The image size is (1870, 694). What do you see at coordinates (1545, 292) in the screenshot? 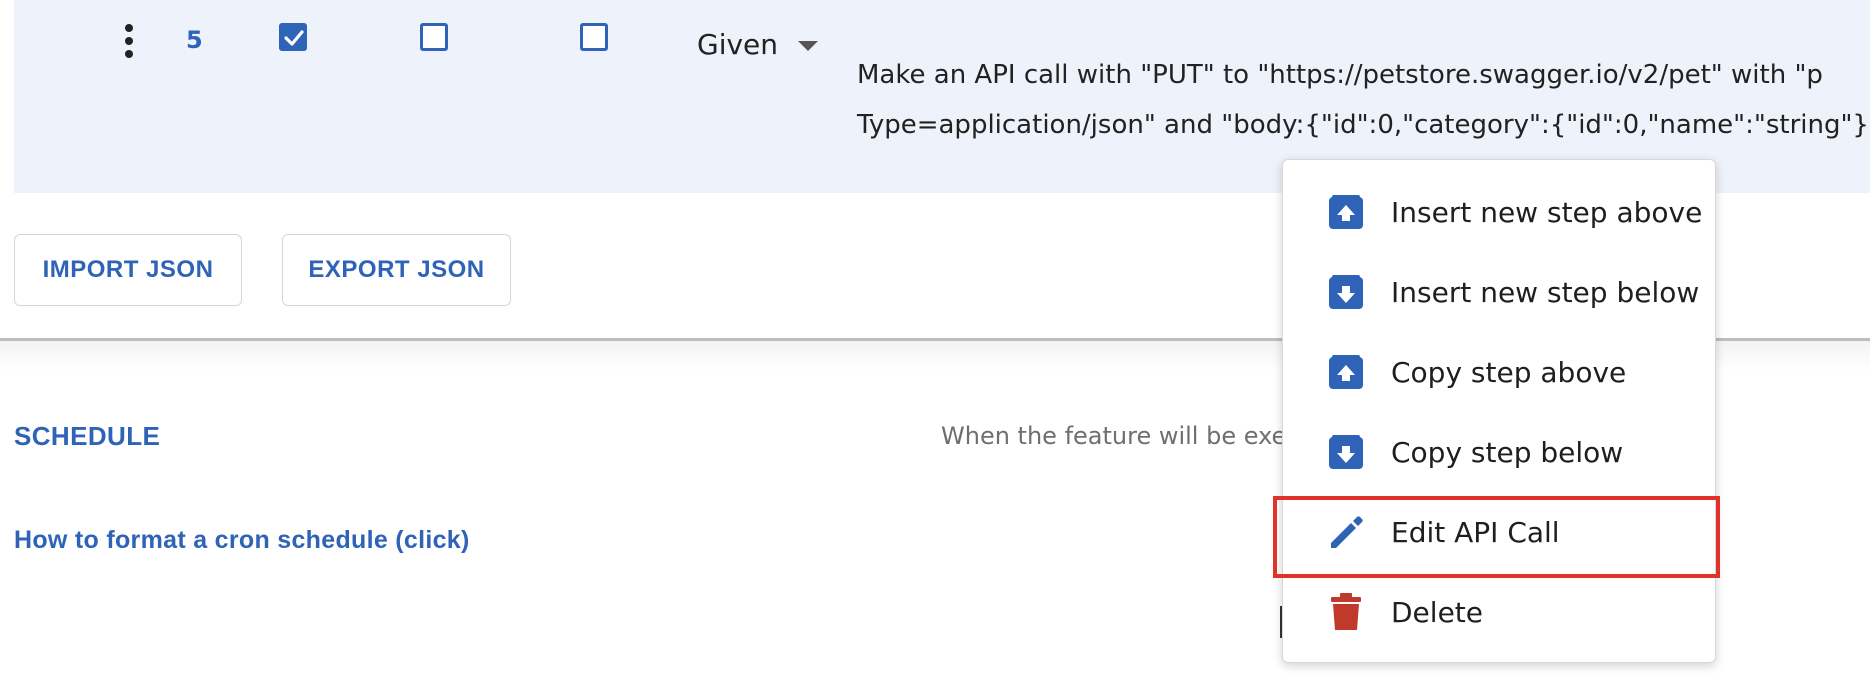
I see `menu-item-label: Insert new step below` at bounding box center [1545, 292].